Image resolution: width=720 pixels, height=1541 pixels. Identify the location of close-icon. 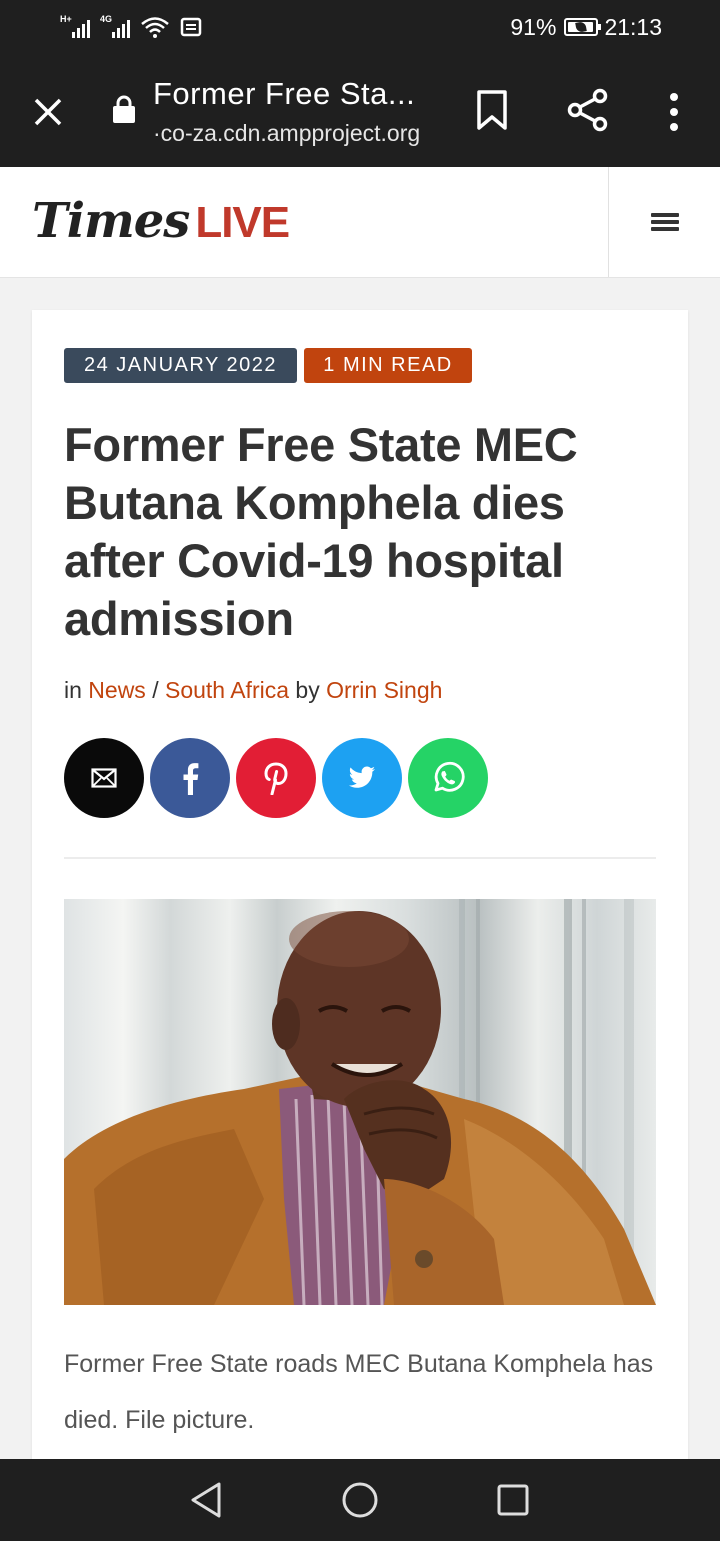
(48, 112).